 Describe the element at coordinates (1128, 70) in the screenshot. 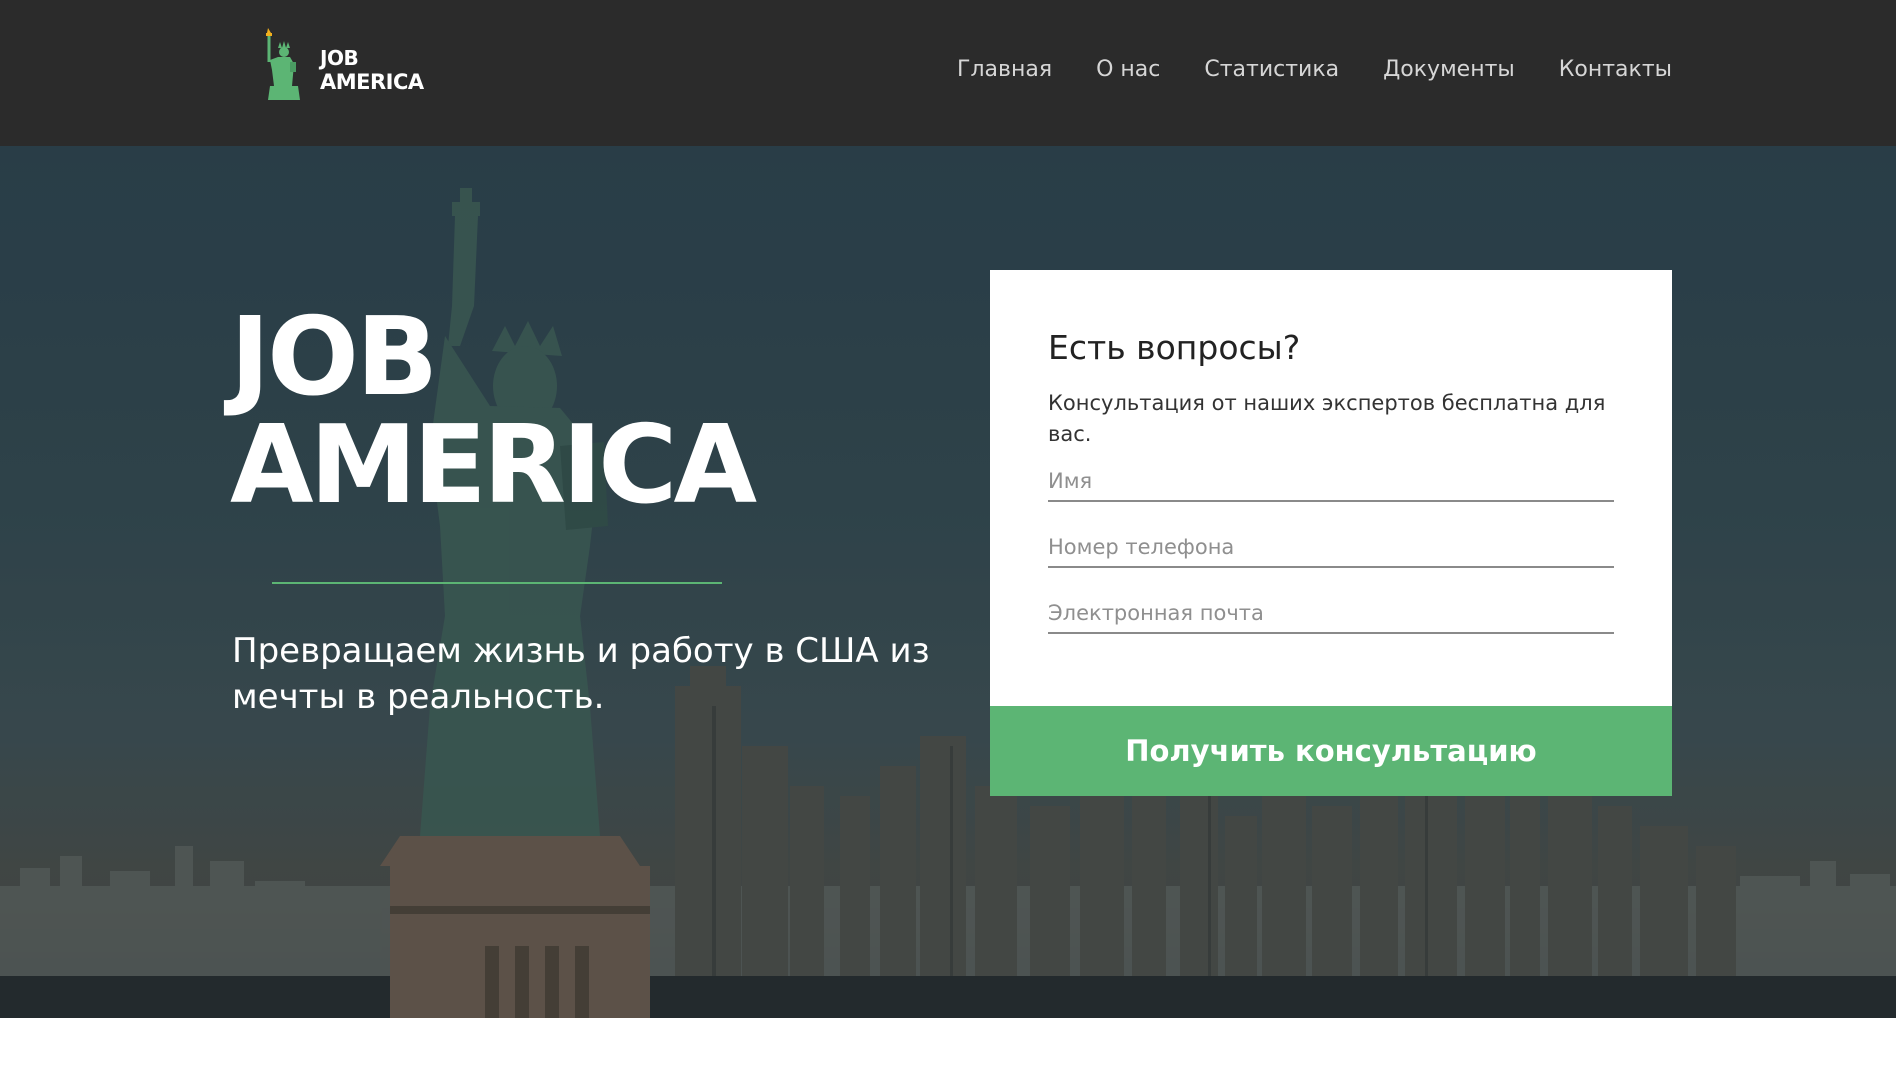

I see `nav-link-about: О нас` at that location.